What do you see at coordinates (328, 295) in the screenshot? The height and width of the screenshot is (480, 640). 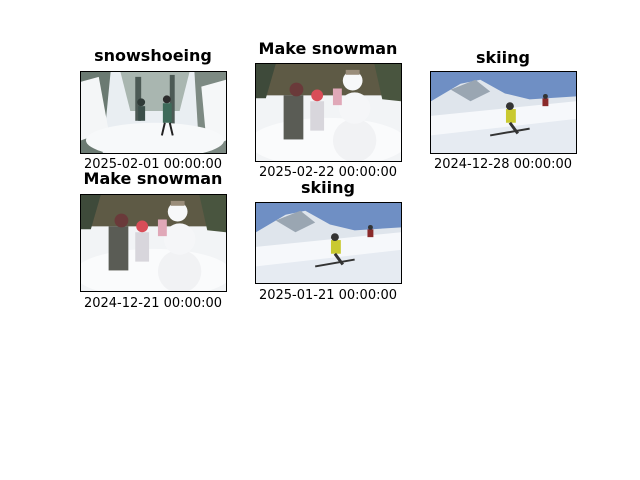 I see `panel-date: 2025-01-21 00:00:00` at bounding box center [328, 295].